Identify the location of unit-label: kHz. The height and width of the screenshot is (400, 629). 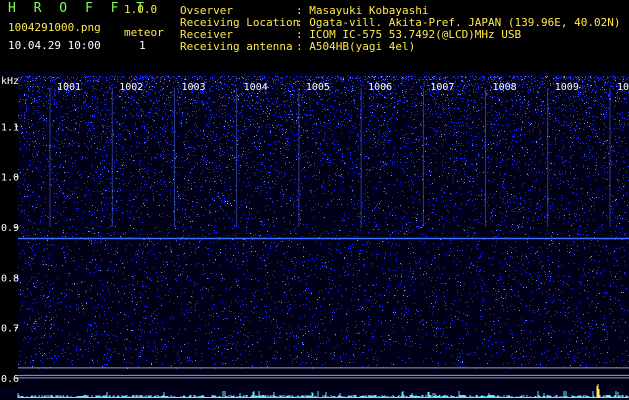
(10, 81).